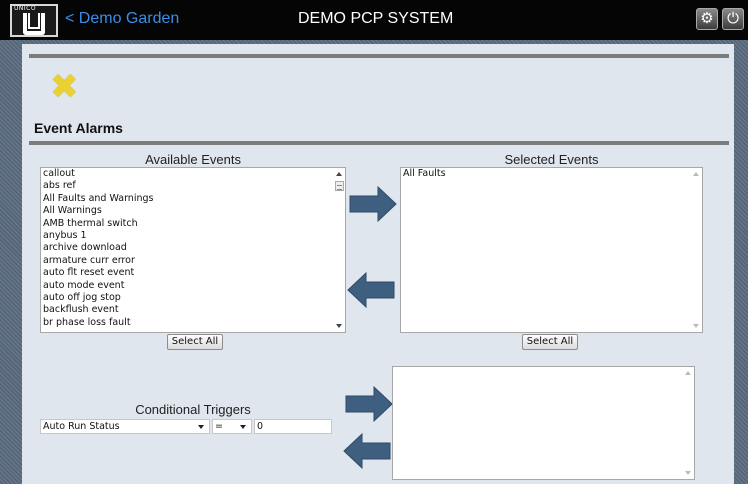  What do you see at coordinates (372, 290) in the screenshot?
I see `move-left-arrow-icon` at bounding box center [372, 290].